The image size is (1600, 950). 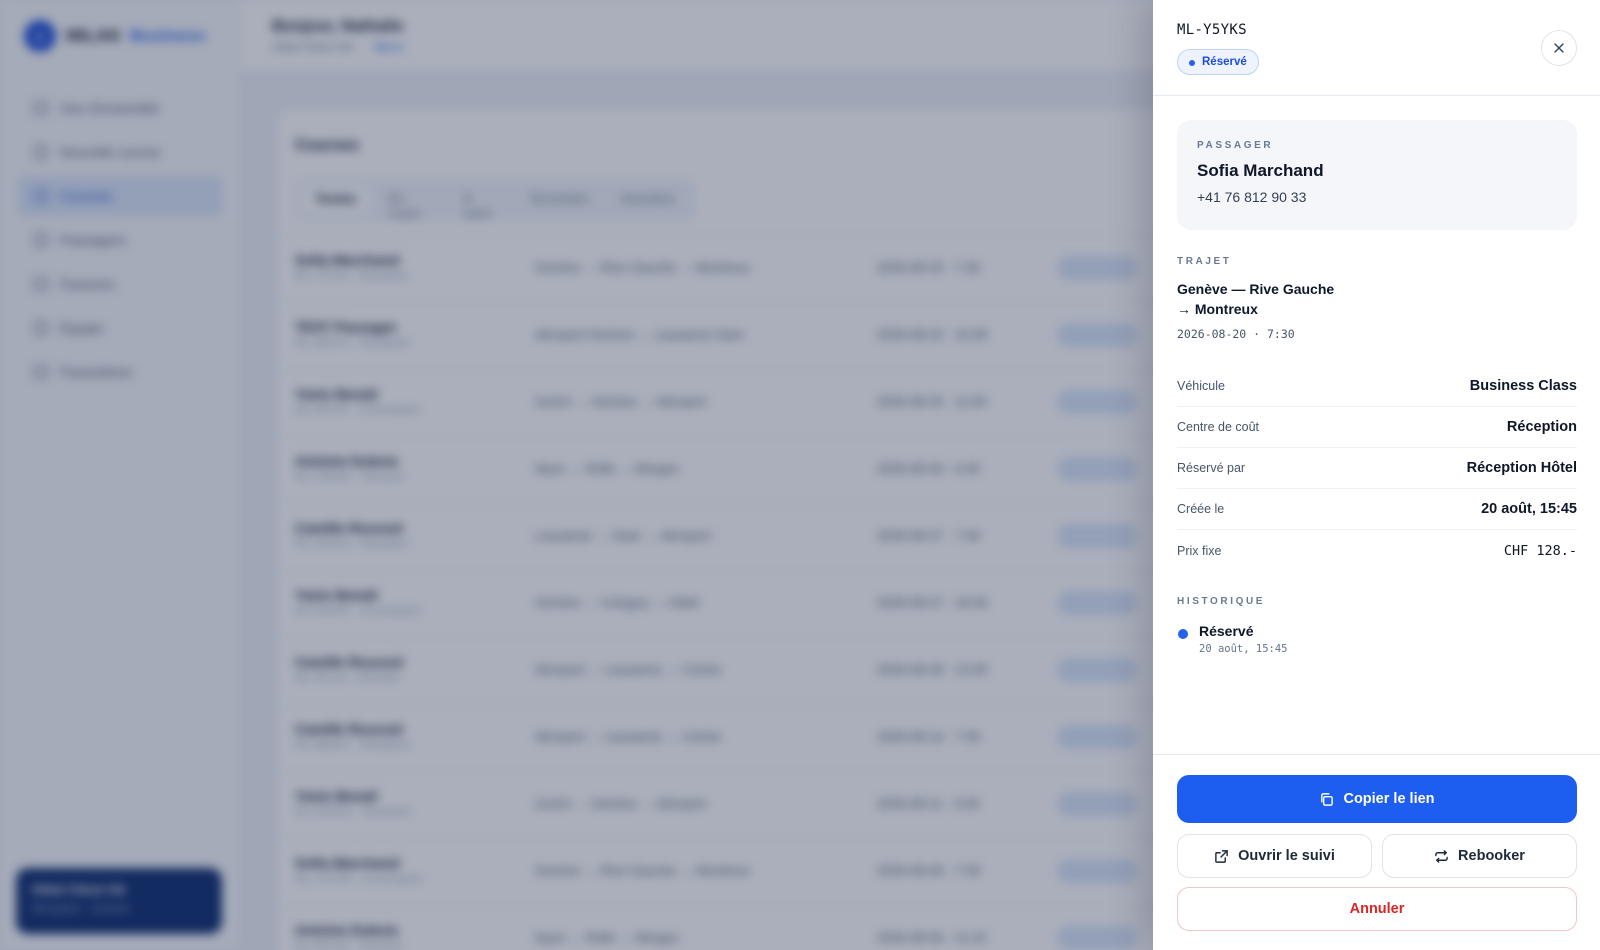 I want to click on status-badge: Réservé, so click(x=1218, y=62).